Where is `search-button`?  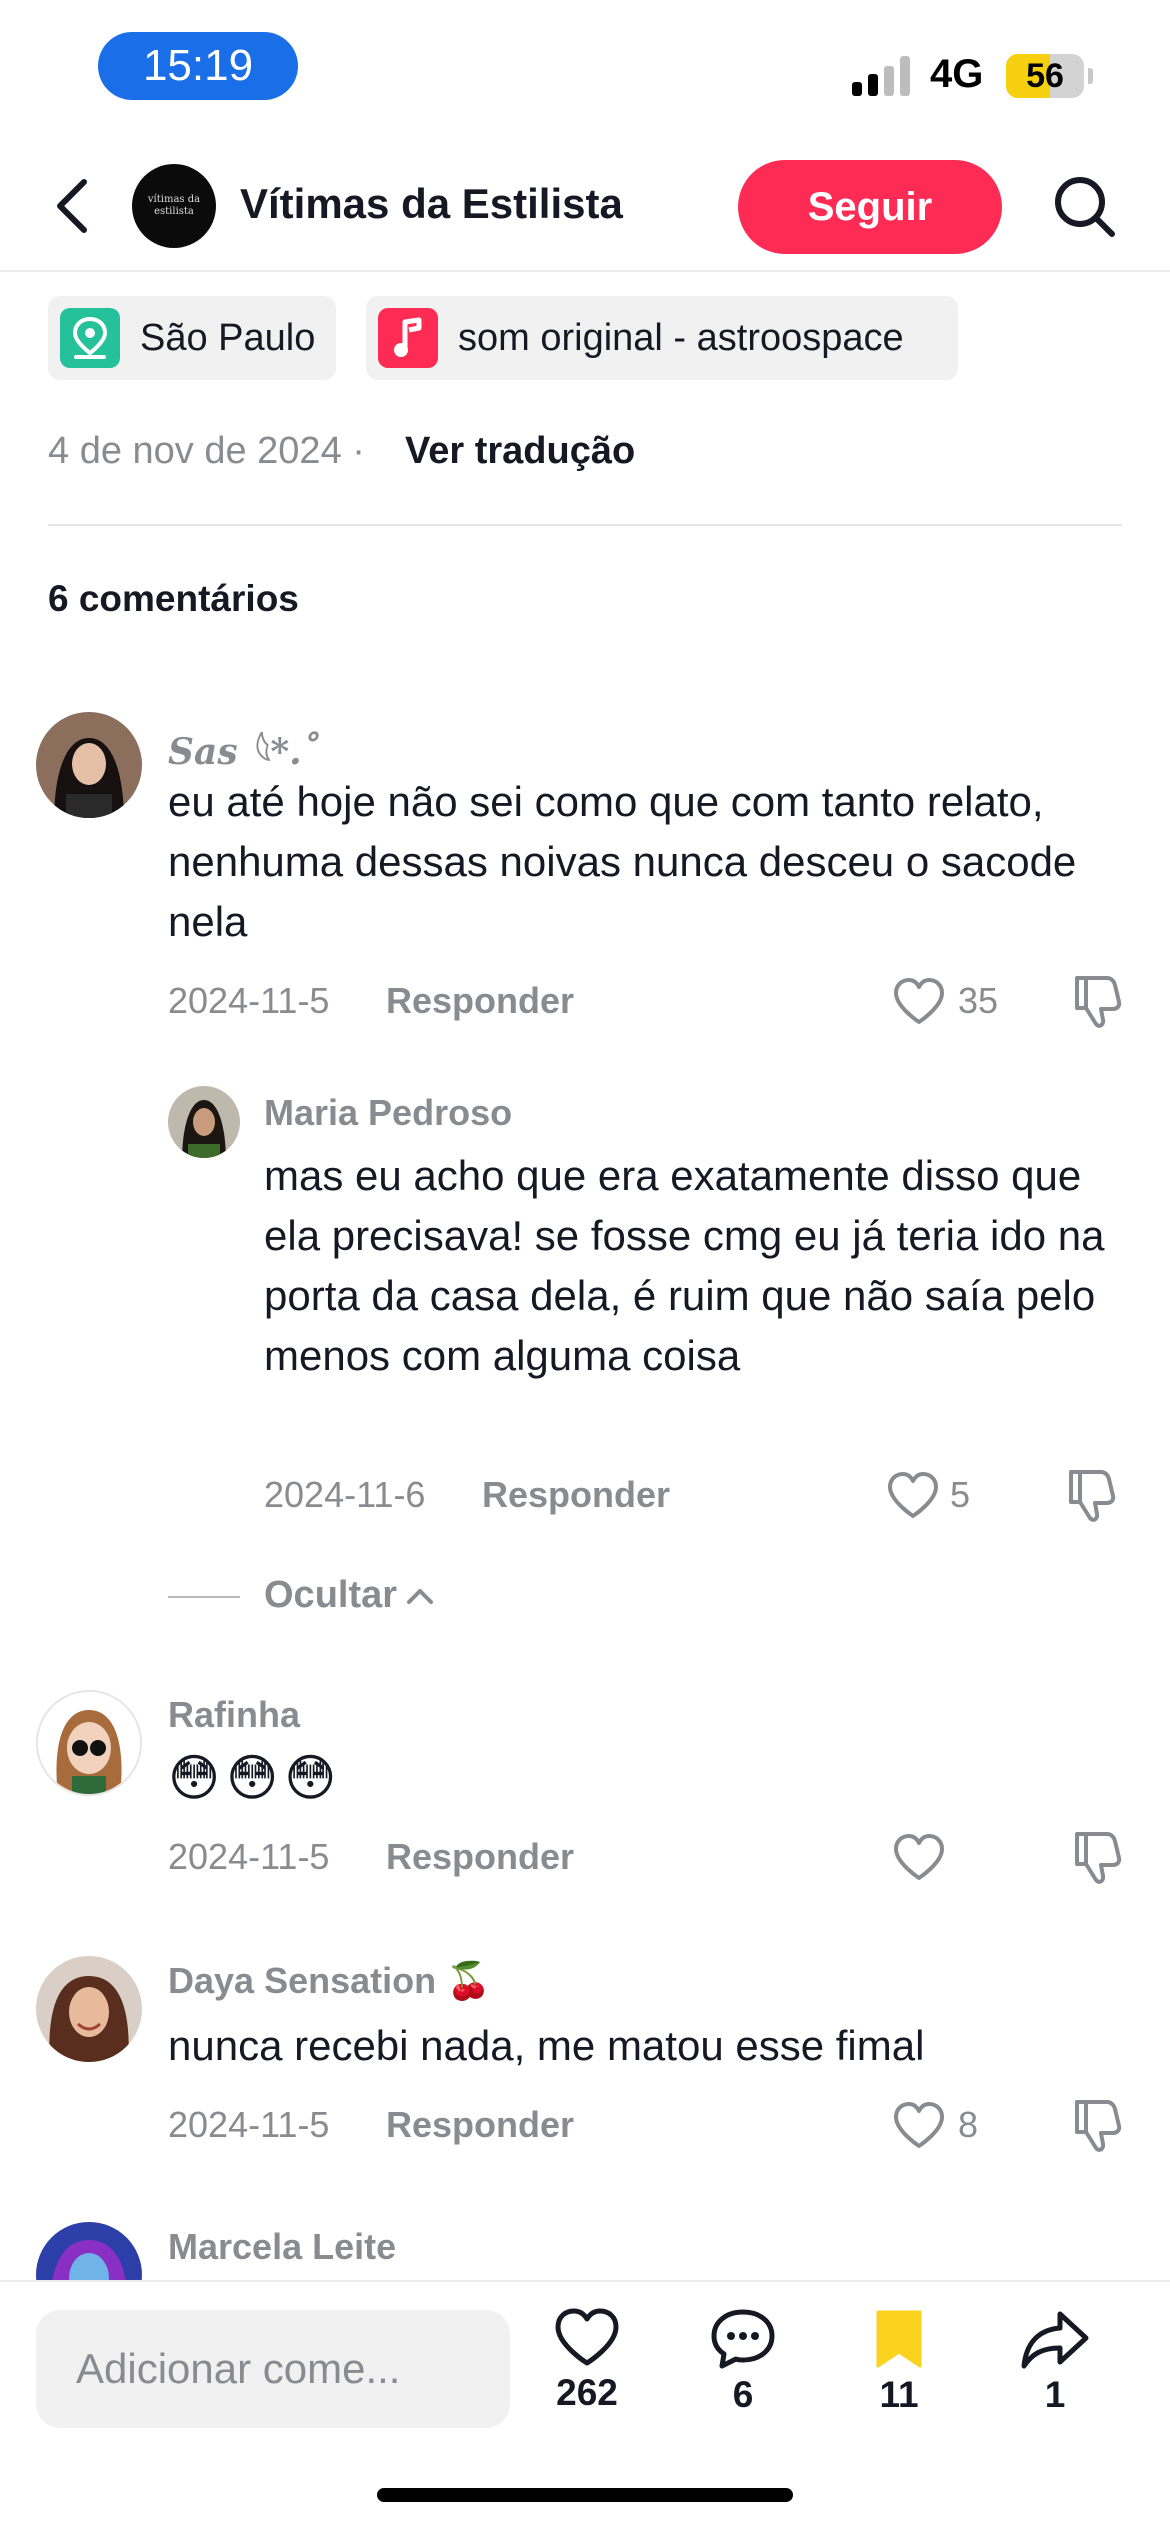
search-button is located at coordinates (1085, 207).